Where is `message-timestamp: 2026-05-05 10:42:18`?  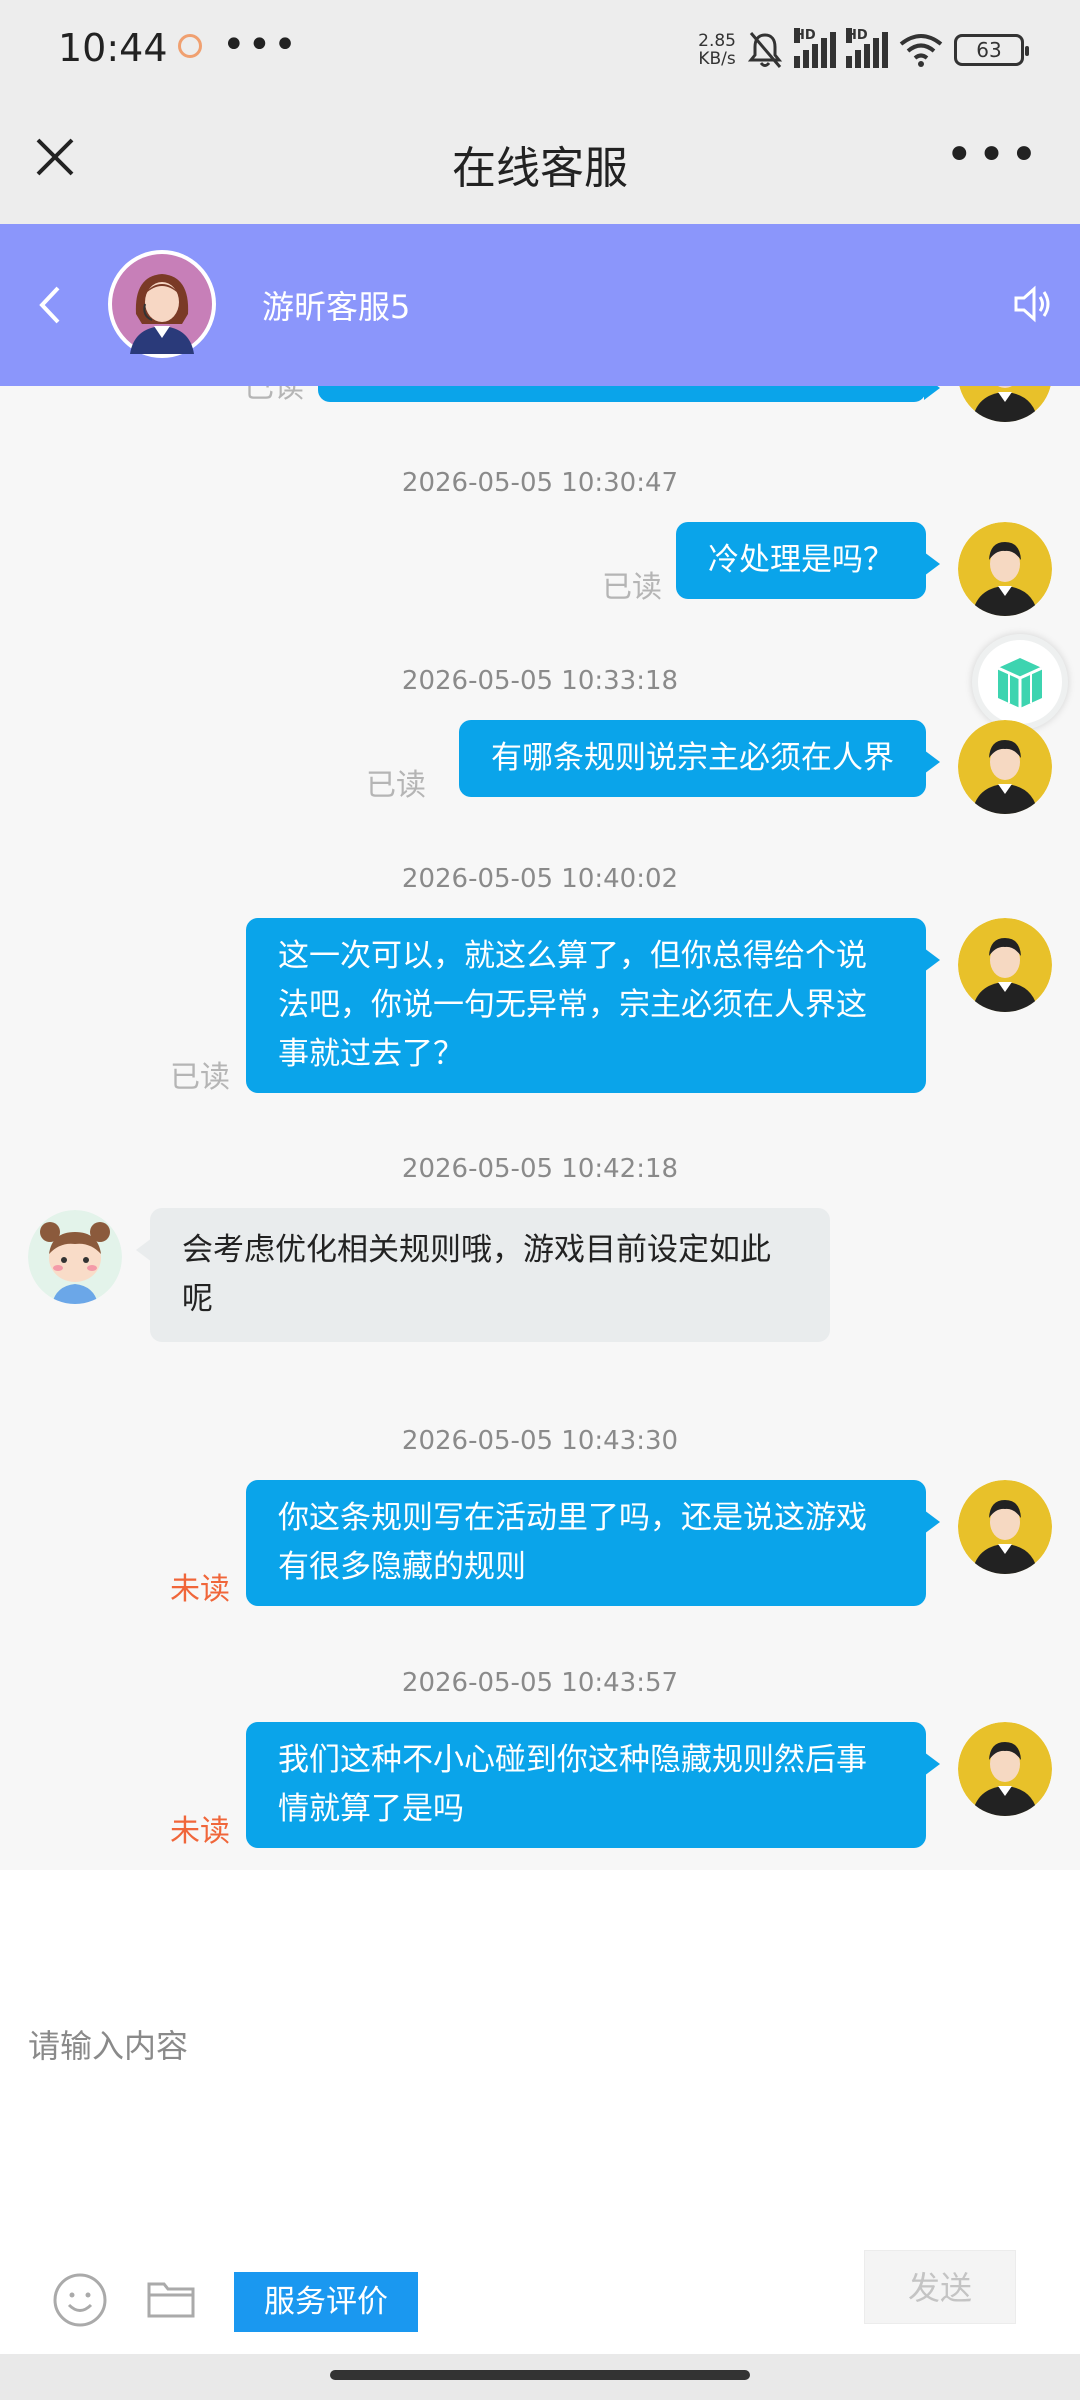
message-timestamp: 2026-05-05 10:42:18 is located at coordinates (540, 1169).